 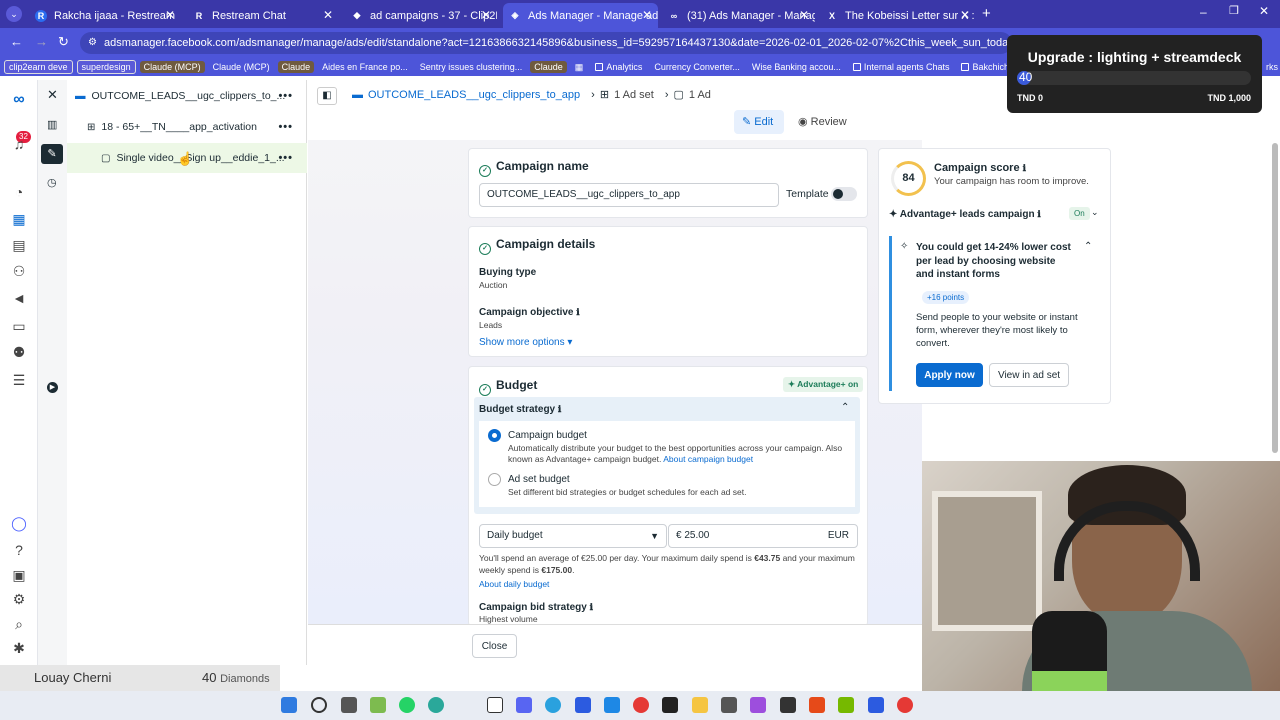 What do you see at coordinates (495, 705) in the screenshot?
I see `notion-icon` at bounding box center [495, 705].